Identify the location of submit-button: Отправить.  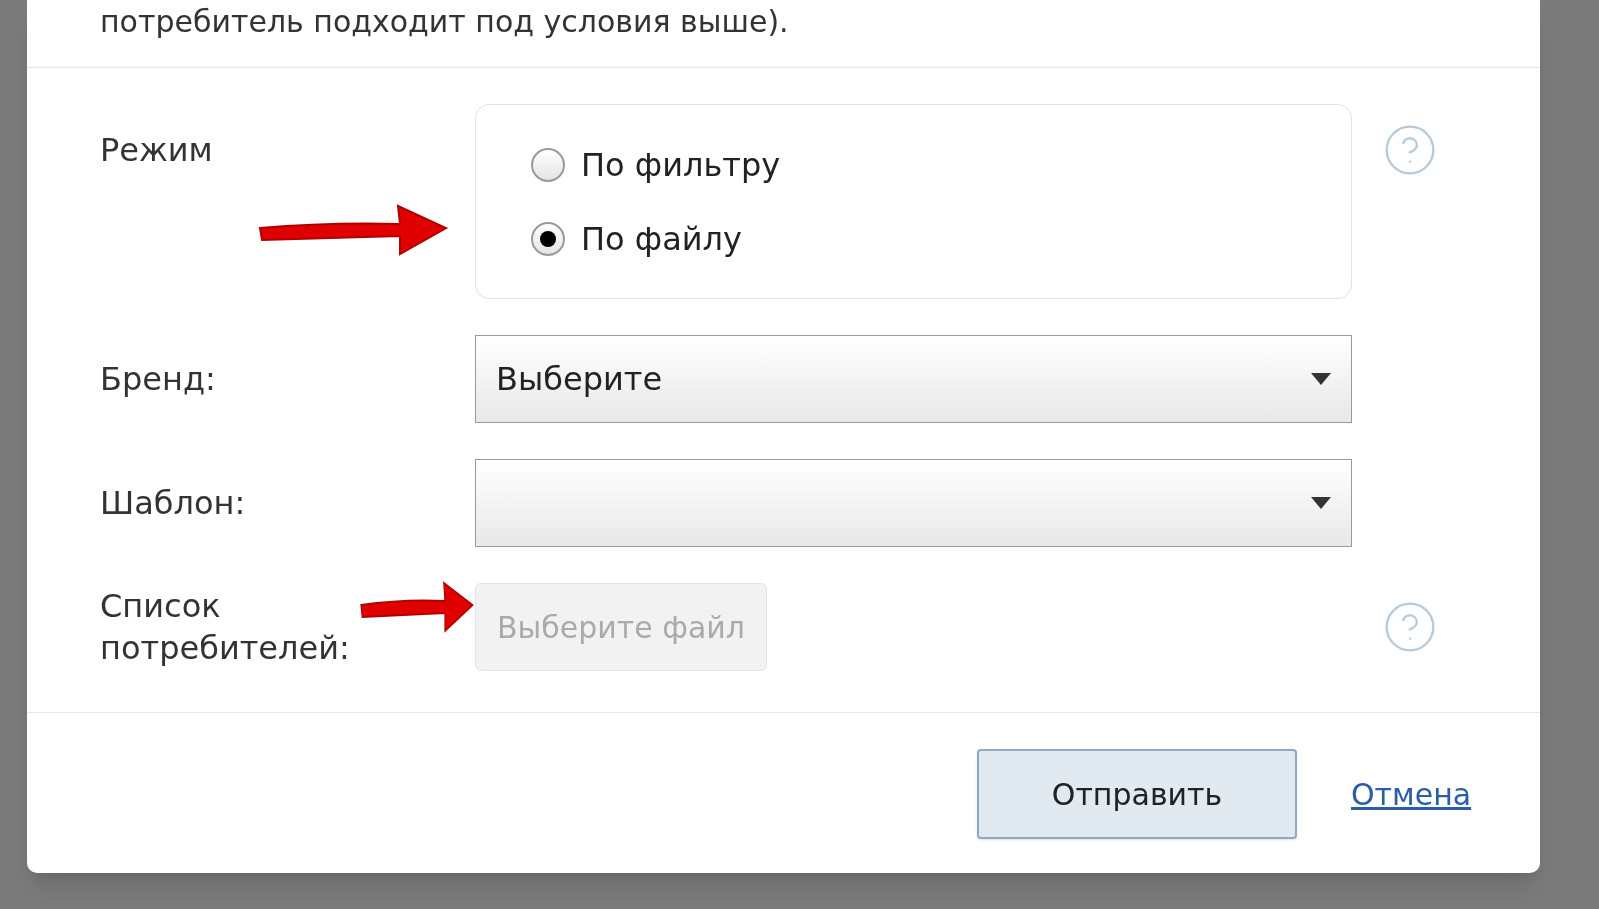
(1137, 794).